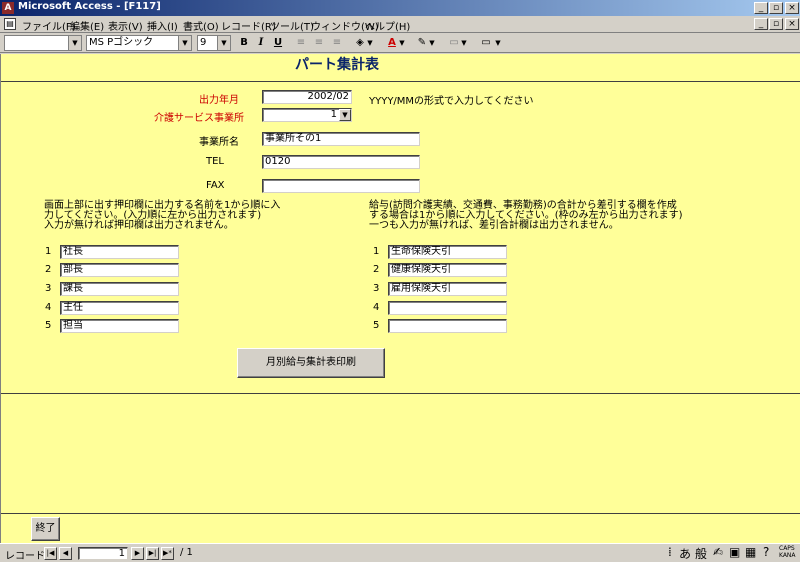  I want to click on stamp-no: 3, so click(48, 288).